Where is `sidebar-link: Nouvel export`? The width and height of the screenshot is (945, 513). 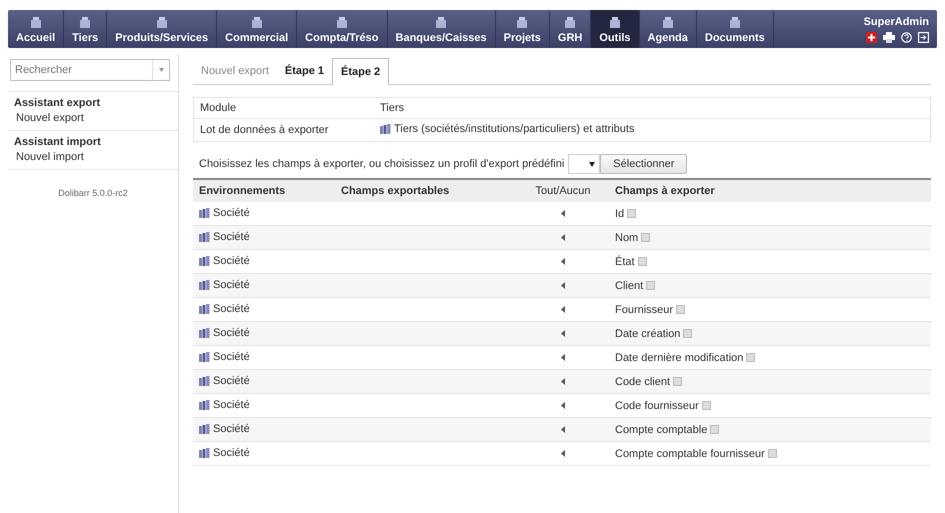
sidebar-link: Nouvel export is located at coordinates (94, 118).